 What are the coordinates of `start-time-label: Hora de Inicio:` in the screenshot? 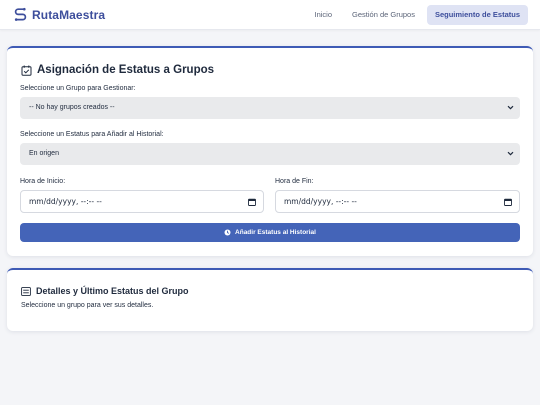 It's located at (43, 181).